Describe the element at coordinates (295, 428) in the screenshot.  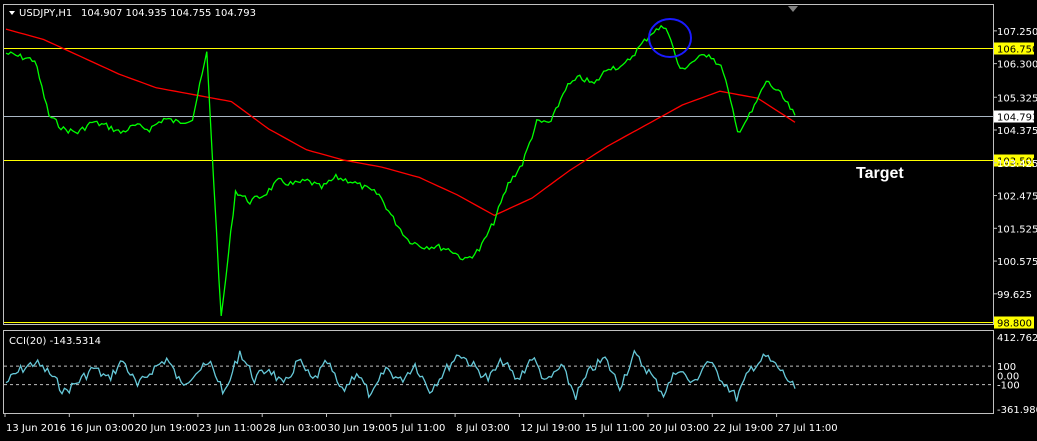
I see `x-tick-label-4: 28 Jun 03:00` at that location.